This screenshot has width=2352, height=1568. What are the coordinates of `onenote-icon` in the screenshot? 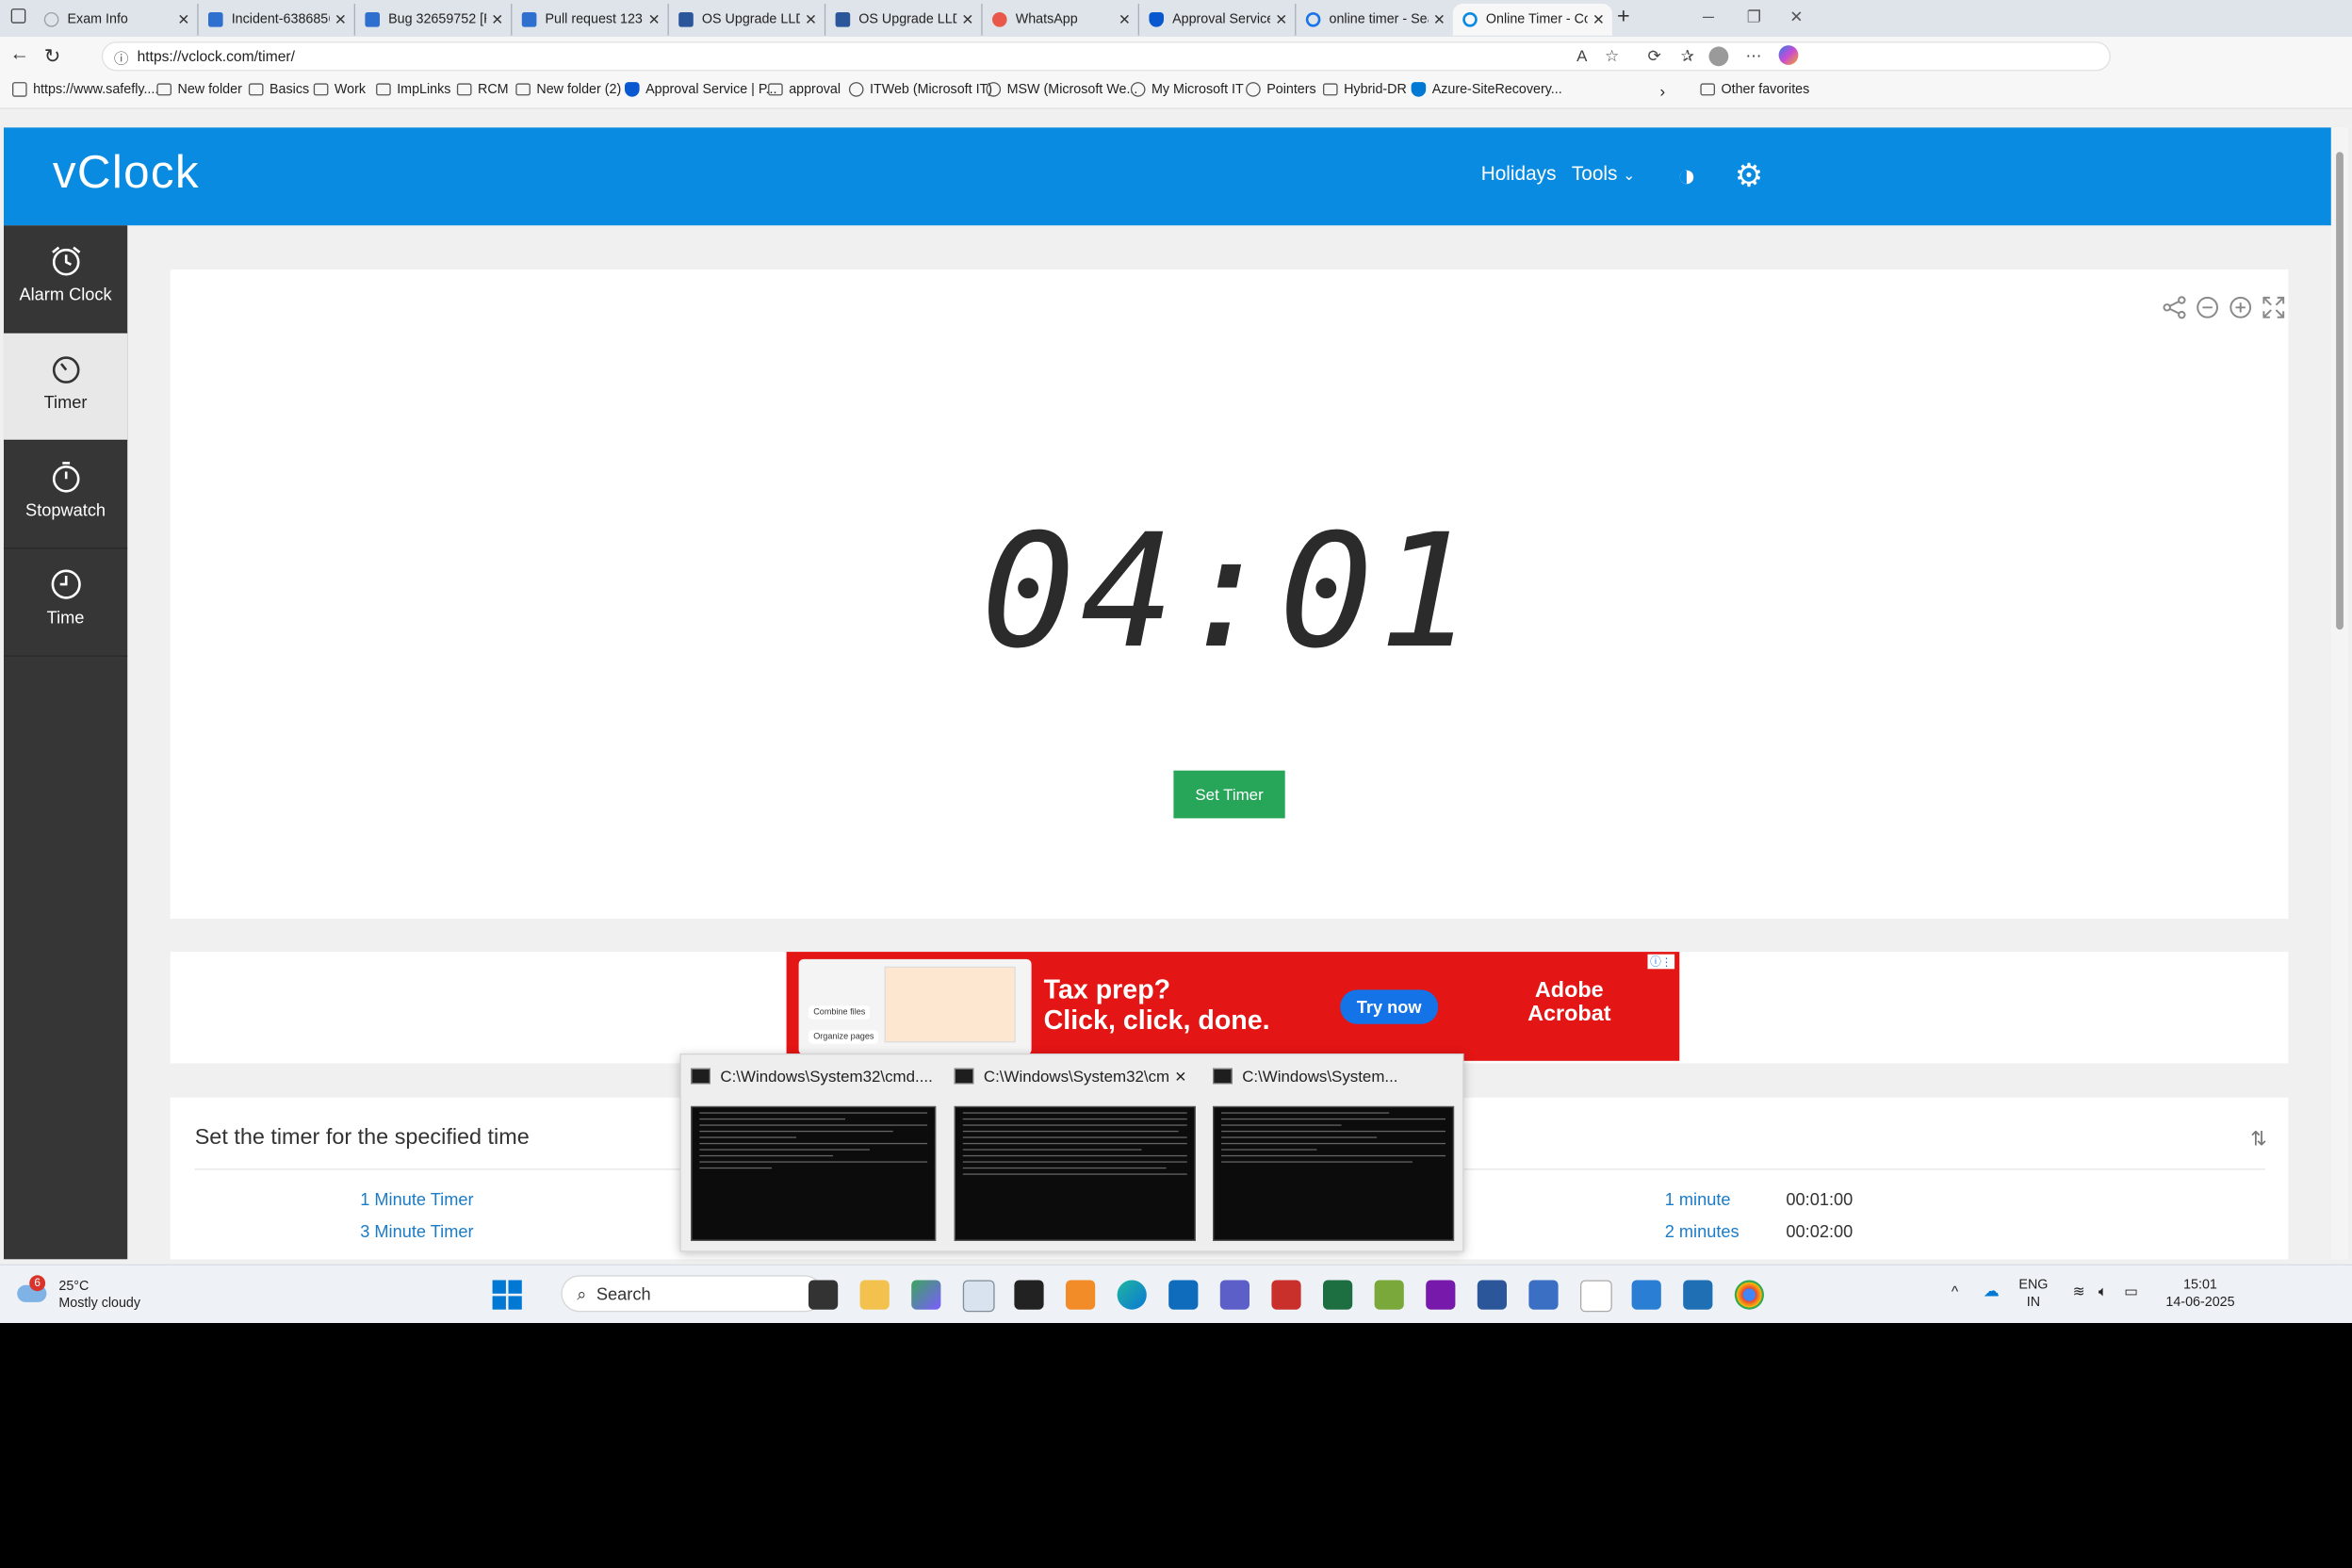 It's located at (1441, 1295).